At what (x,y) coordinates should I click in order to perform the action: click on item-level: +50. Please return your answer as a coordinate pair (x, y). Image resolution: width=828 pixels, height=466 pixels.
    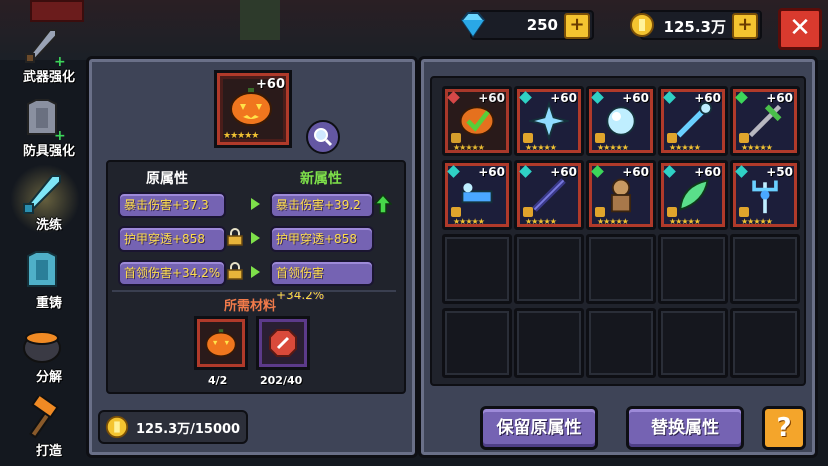
    Looking at the image, I should click on (779, 172).